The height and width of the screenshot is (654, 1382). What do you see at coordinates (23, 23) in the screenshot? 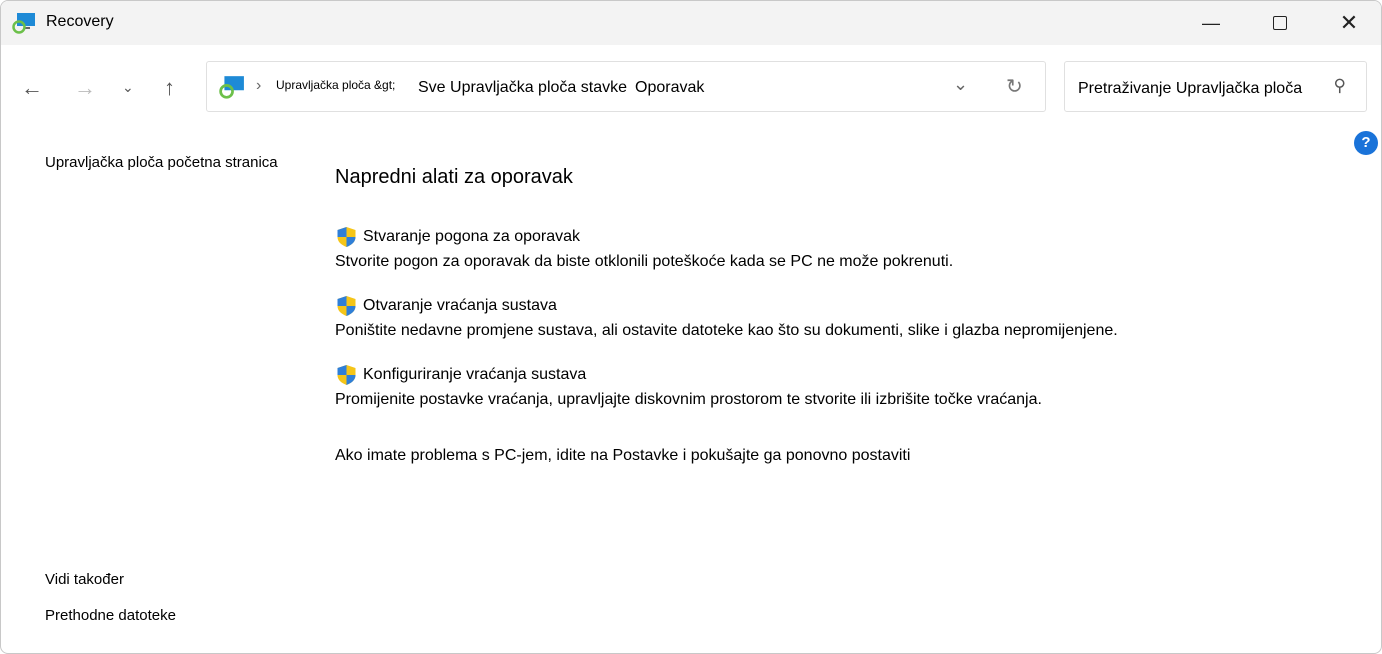
I see `recovery-app-icon` at bounding box center [23, 23].